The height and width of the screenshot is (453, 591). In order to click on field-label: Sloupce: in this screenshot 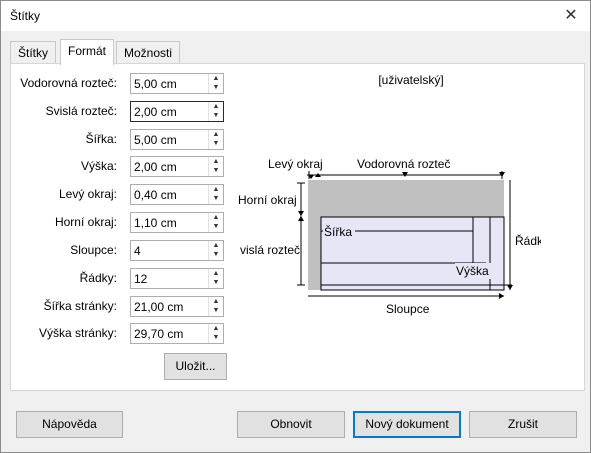, I will do `click(93, 250)`.